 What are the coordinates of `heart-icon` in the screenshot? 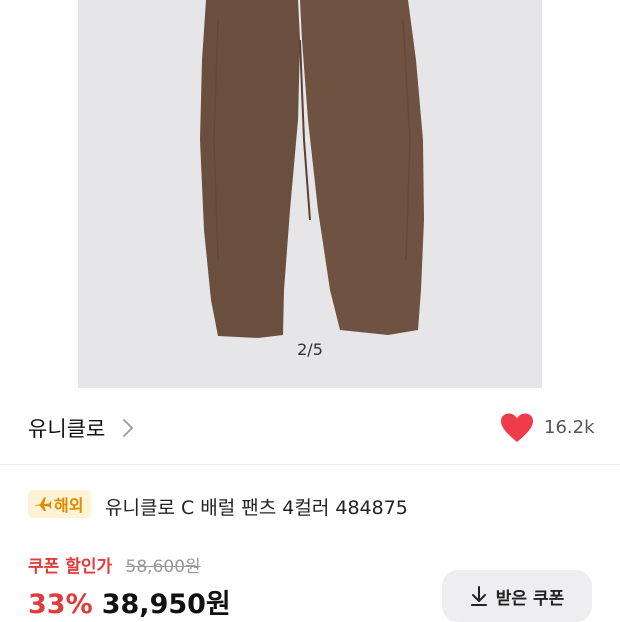 It's located at (517, 428).